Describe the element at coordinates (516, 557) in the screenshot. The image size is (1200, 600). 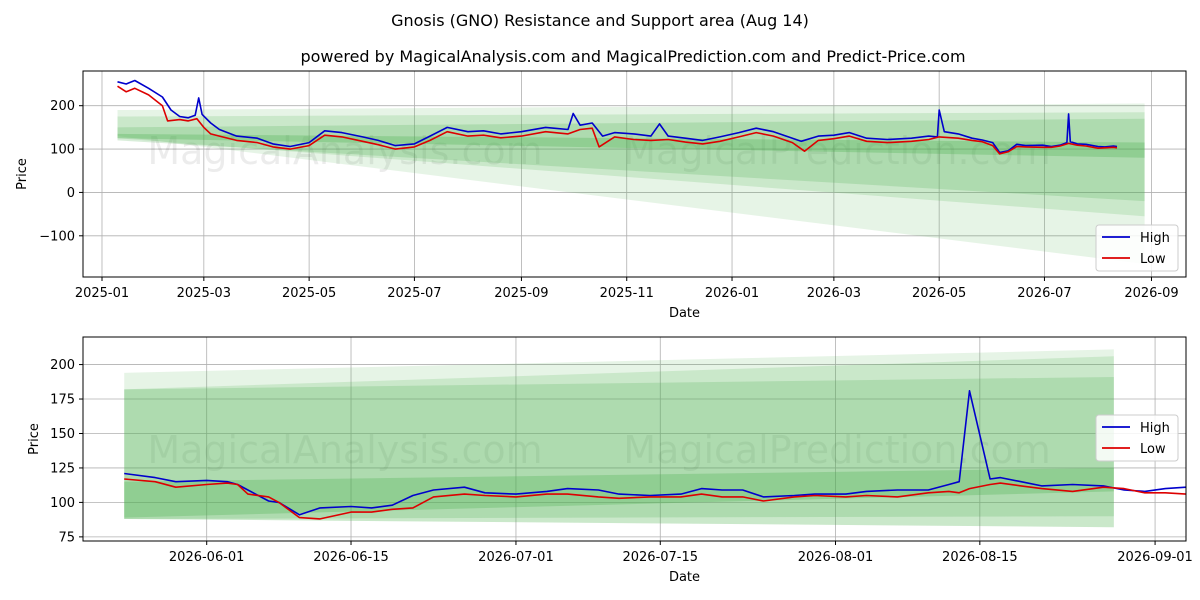
I see `x-tick-label: 2026-07-01` at that location.